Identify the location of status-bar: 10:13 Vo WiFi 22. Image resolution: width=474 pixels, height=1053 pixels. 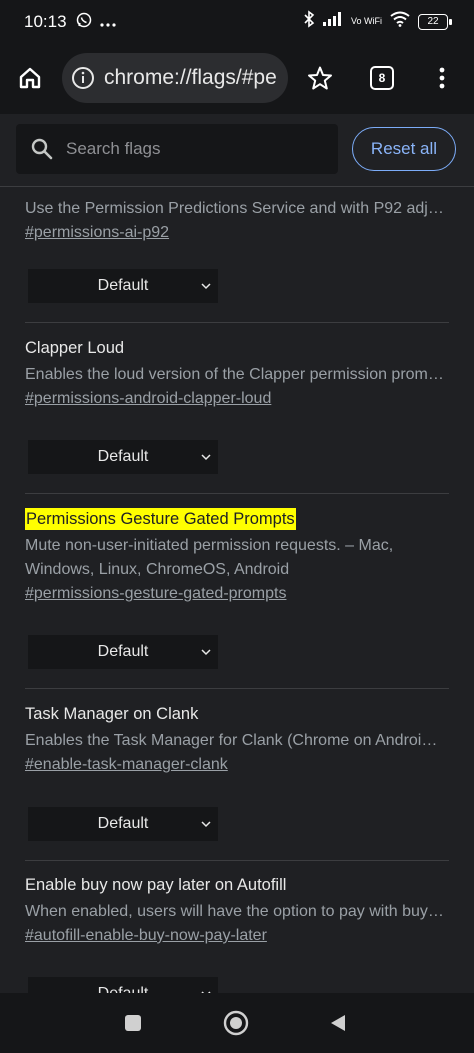
(237, 22).